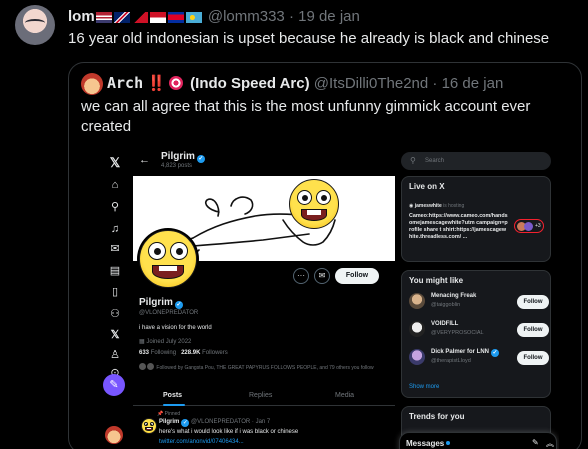 This screenshot has width=588, height=449. What do you see at coordinates (114, 385) in the screenshot?
I see `feather-icon: ✎` at bounding box center [114, 385].